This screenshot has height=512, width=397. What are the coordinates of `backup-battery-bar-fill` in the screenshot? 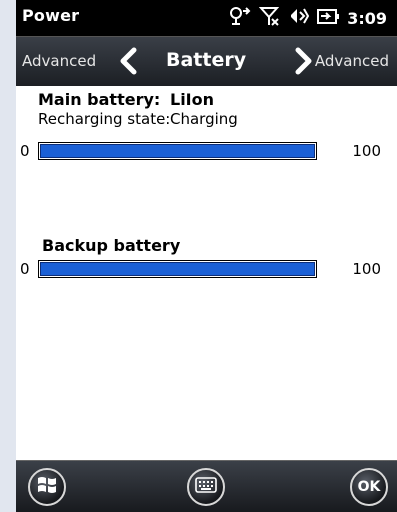 It's located at (177, 269).